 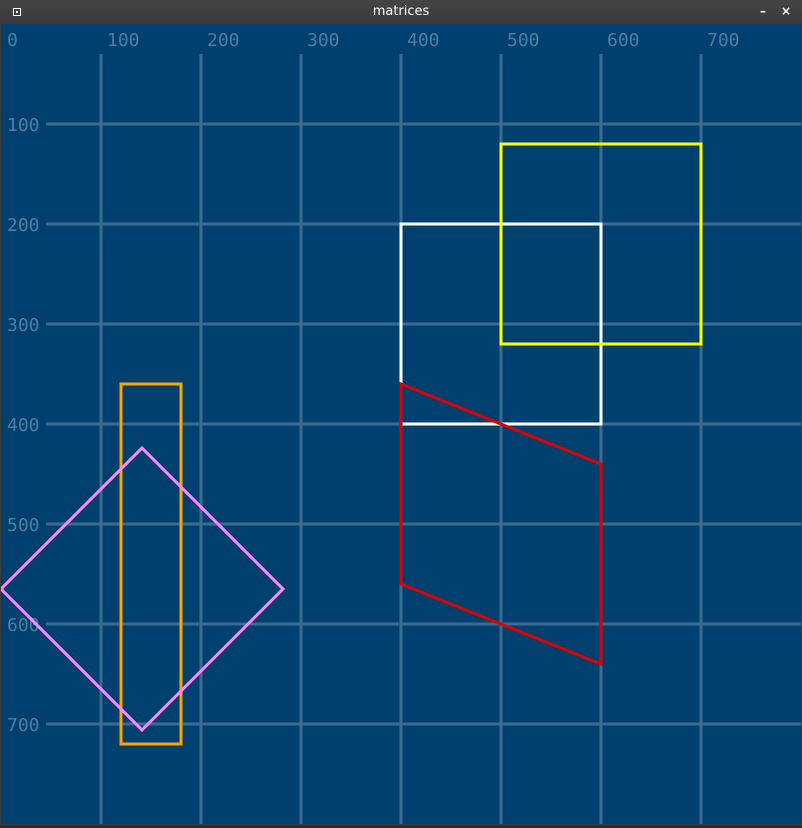 What do you see at coordinates (23, 125) in the screenshot?
I see `y-axis-label: 100` at bounding box center [23, 125].